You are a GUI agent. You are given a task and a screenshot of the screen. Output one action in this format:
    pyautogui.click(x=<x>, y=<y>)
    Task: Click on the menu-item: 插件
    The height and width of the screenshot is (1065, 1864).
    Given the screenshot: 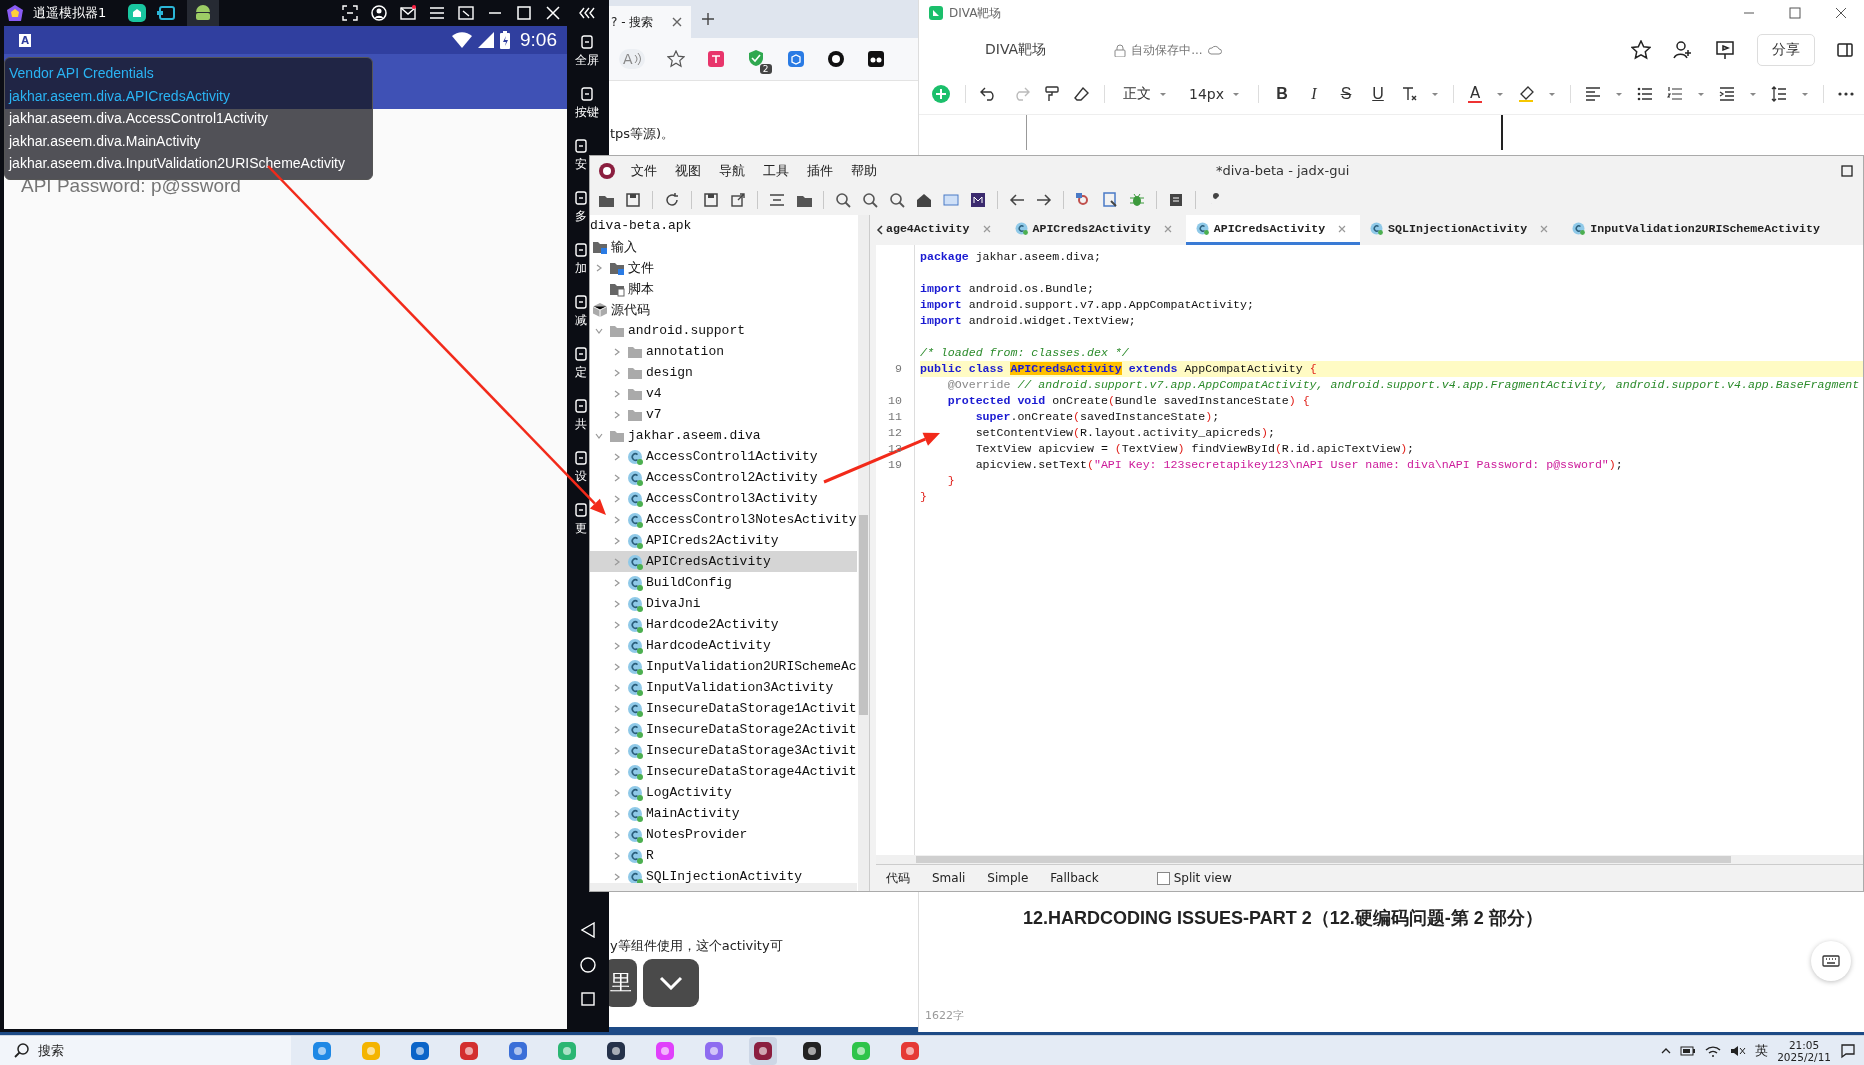 What is the action you would take?
    pyautogui.click(x=820, y=170)
    